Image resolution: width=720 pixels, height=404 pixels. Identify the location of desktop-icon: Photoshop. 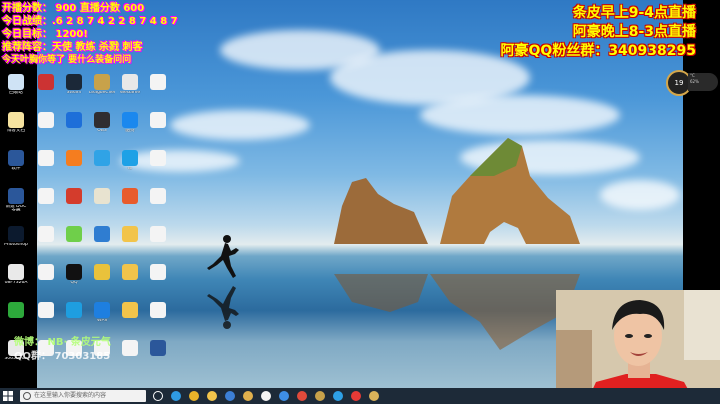
(16, 237).